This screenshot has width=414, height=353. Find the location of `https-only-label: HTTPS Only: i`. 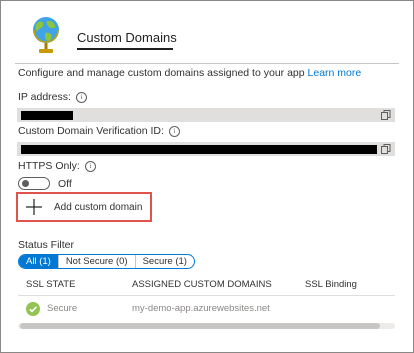

https-only-label: HTTPS Only: i is located at coordinates (57, 166).